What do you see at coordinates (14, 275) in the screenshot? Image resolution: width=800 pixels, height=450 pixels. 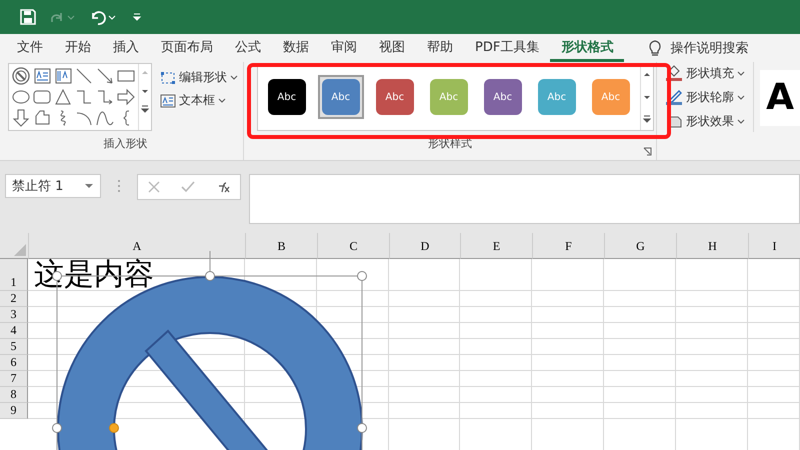 I see `row-header: 1` at bounding box center [14, 275].